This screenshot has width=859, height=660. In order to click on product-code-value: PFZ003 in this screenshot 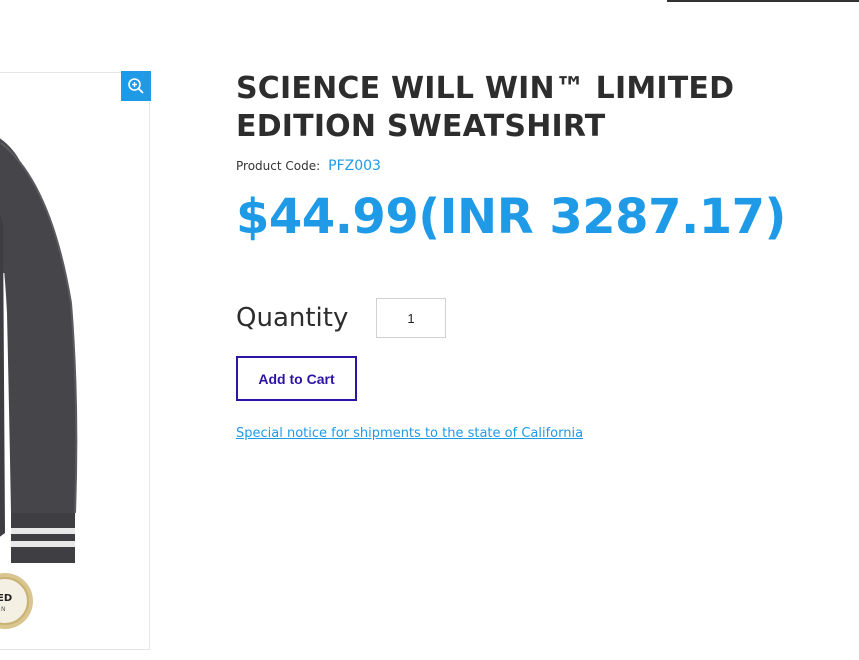, I will do `click(354, 166)`.